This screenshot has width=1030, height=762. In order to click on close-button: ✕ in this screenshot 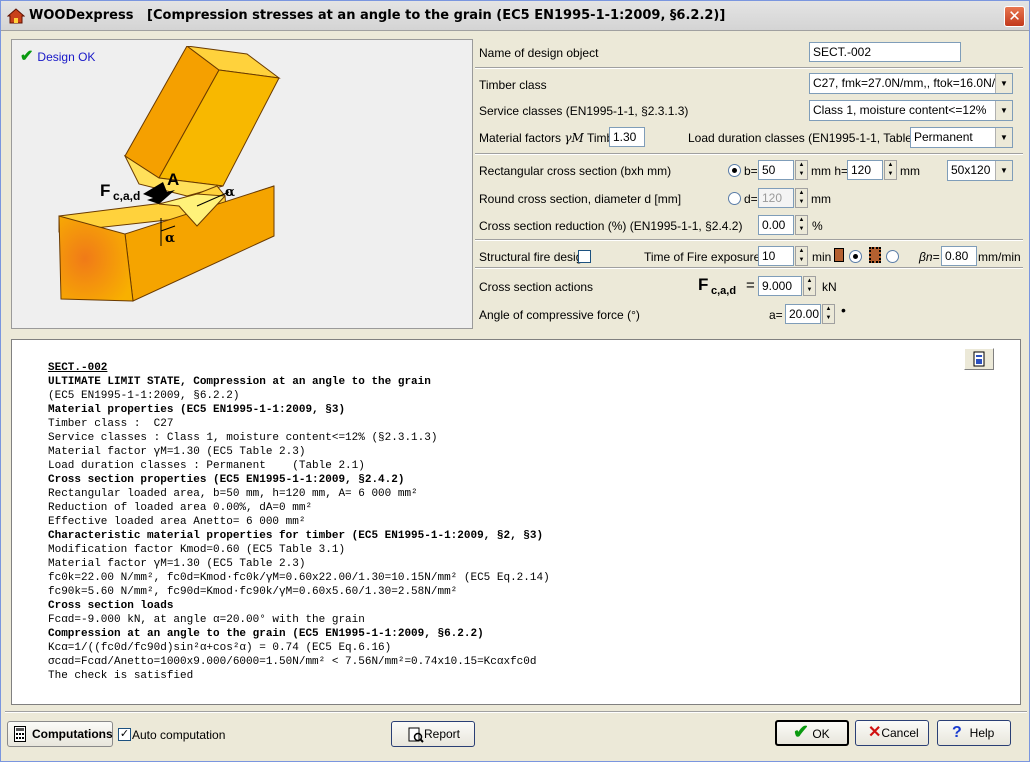, I will do `click(1014, 16)`.